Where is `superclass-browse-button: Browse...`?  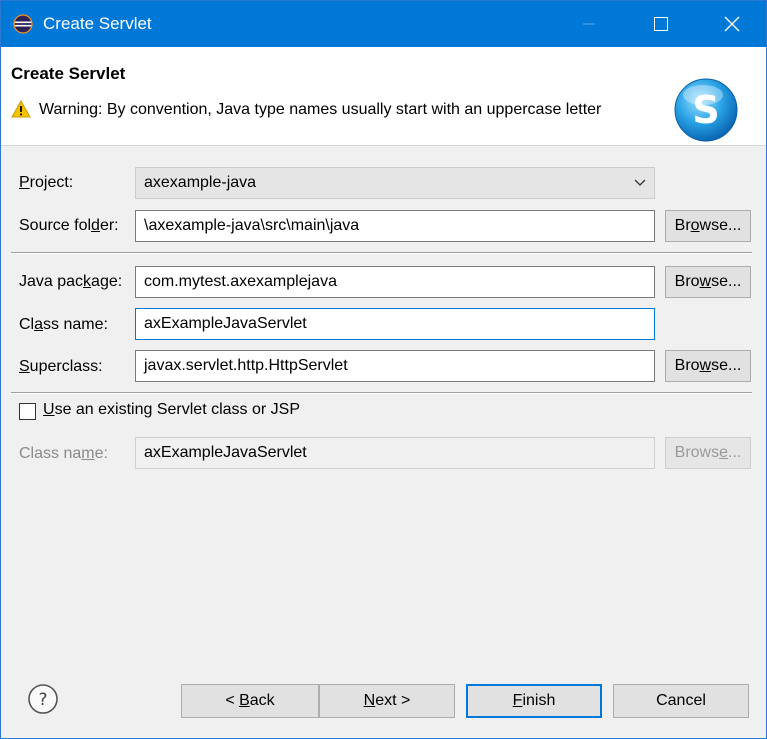 superclass-browse-button: Browse... is located at coordinates (708, 366).